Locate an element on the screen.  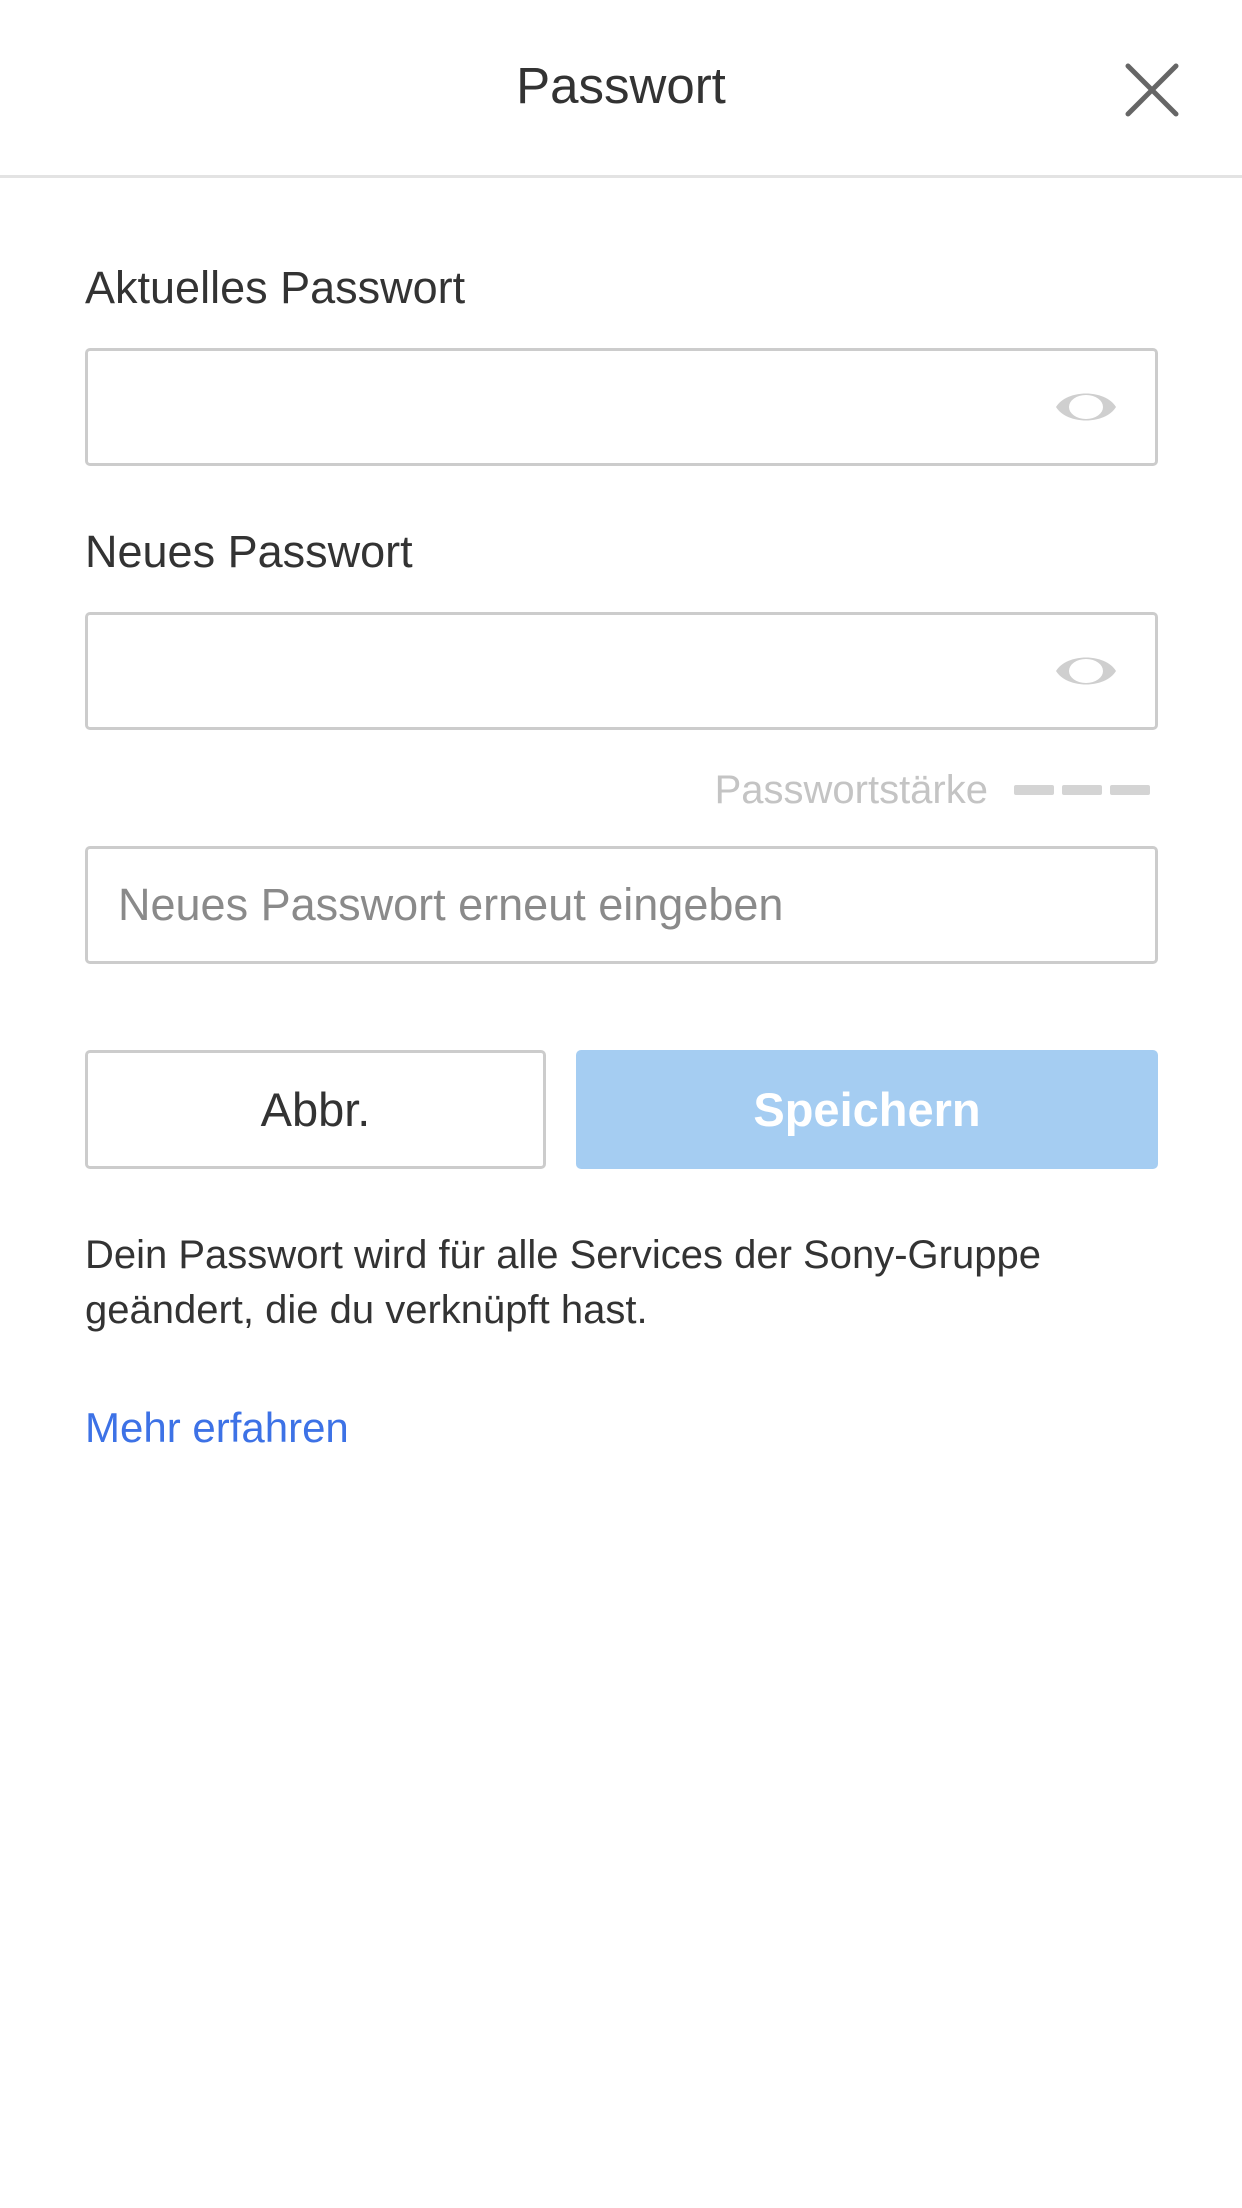
new-password-field-wrapper is located at coordinates (621, 671).